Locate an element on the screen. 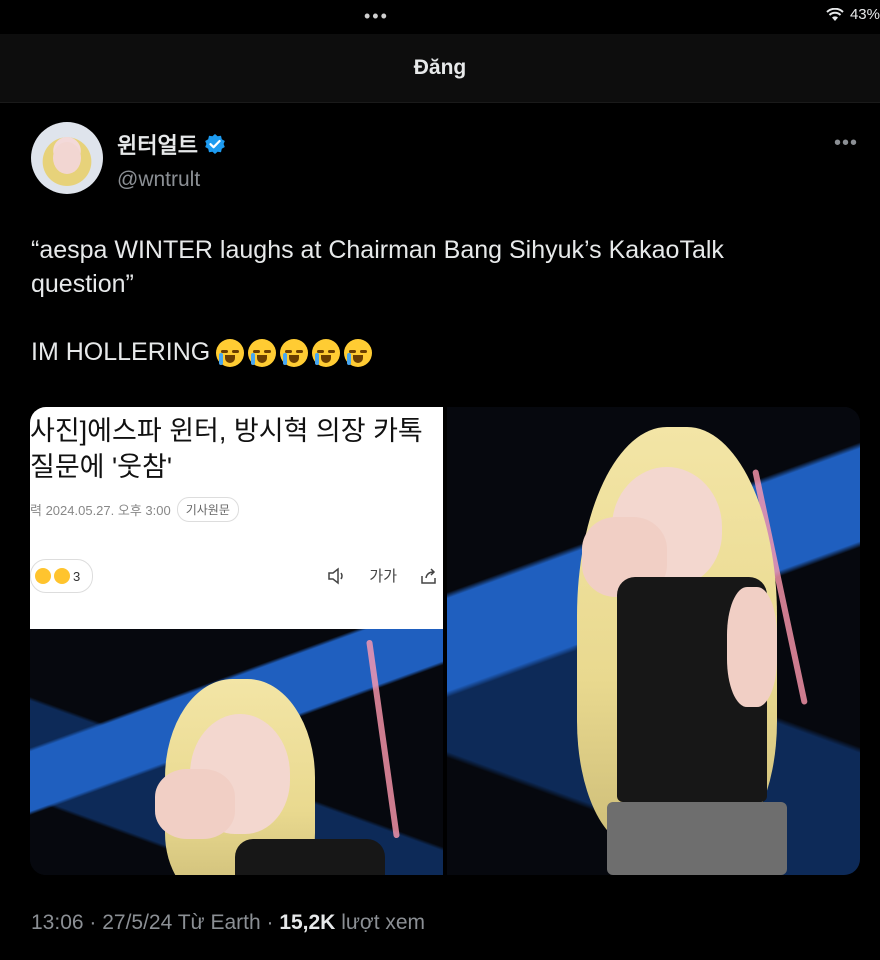  speaker-icon is located at coordinates (336, 575).